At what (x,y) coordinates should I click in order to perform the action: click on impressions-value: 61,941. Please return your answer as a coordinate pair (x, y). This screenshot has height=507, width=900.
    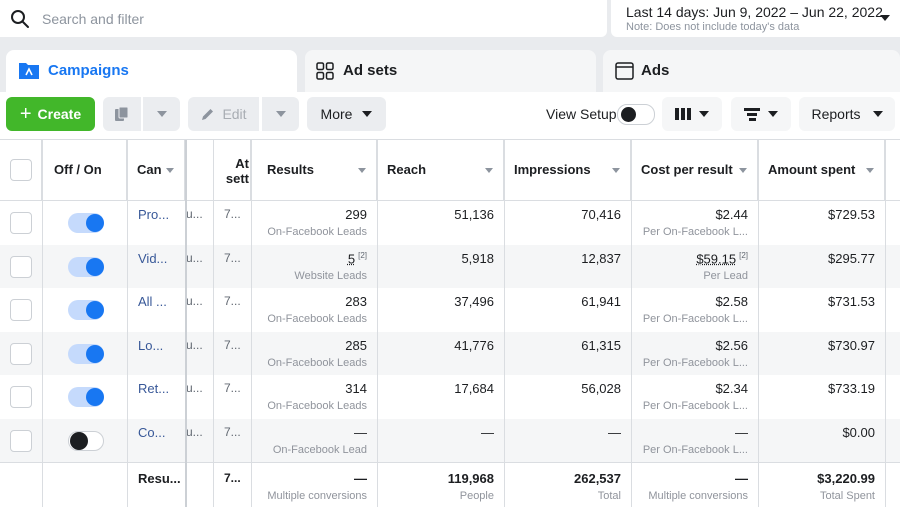
    Looking at the image, I should click on (601, 301).